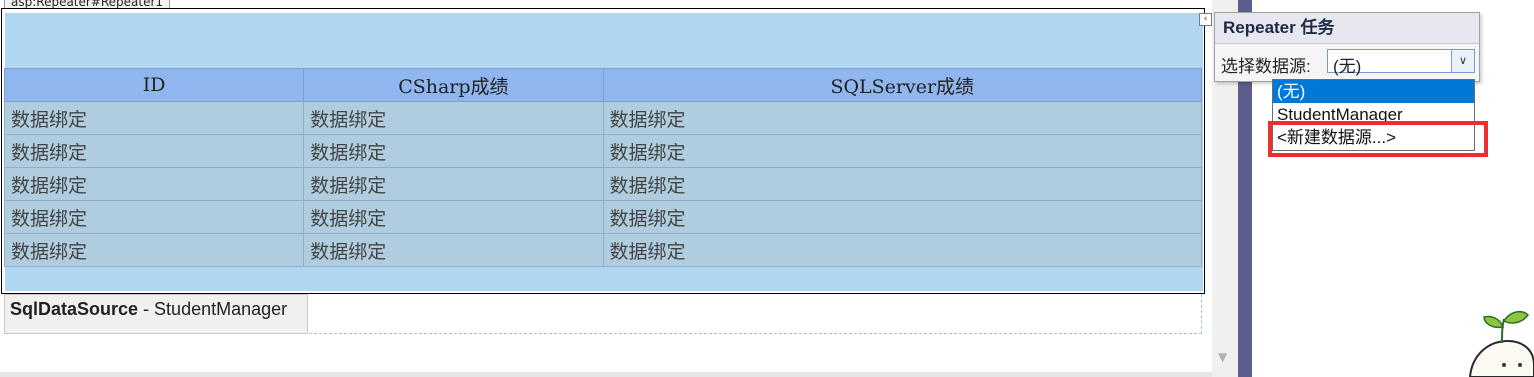  I want to click on choose-datasource-label: 选择数据源:, so click(1266, 66).